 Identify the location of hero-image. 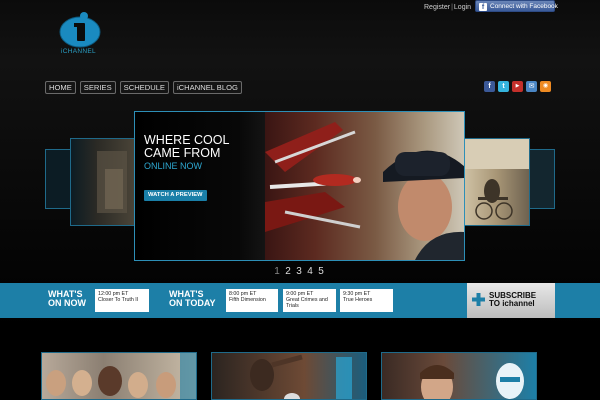
(364, 186).